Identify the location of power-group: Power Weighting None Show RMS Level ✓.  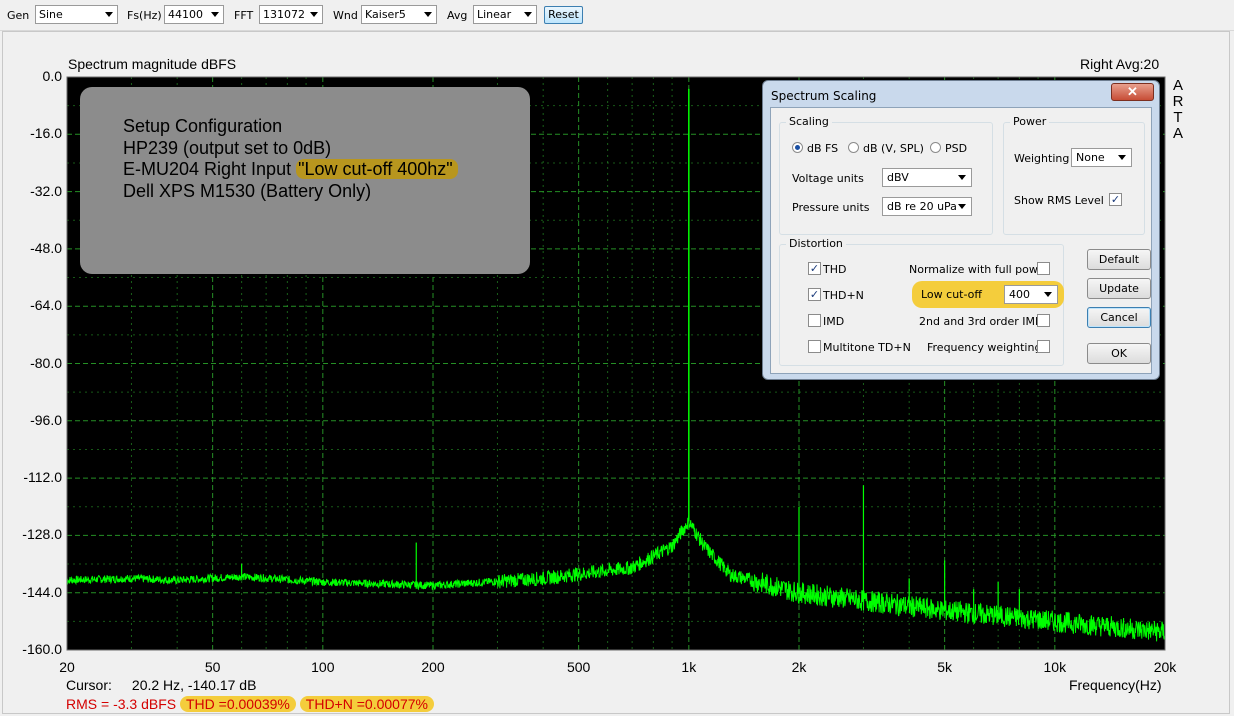
(1074, 175).